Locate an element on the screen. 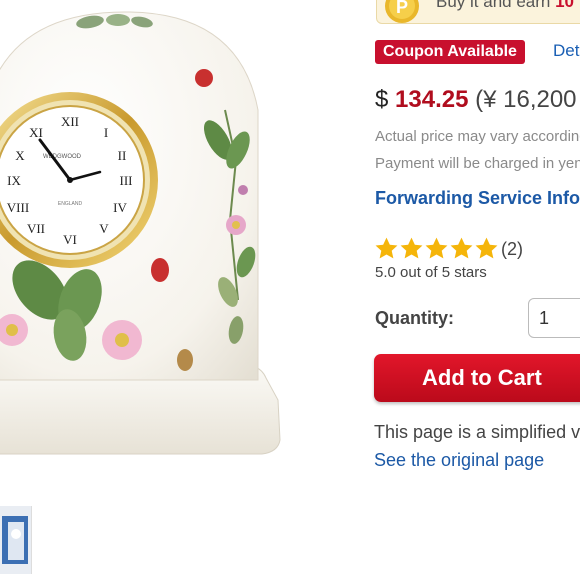 This screenshot has height=580, width=580. svg-text: IX is located at coordinates (14, 180).